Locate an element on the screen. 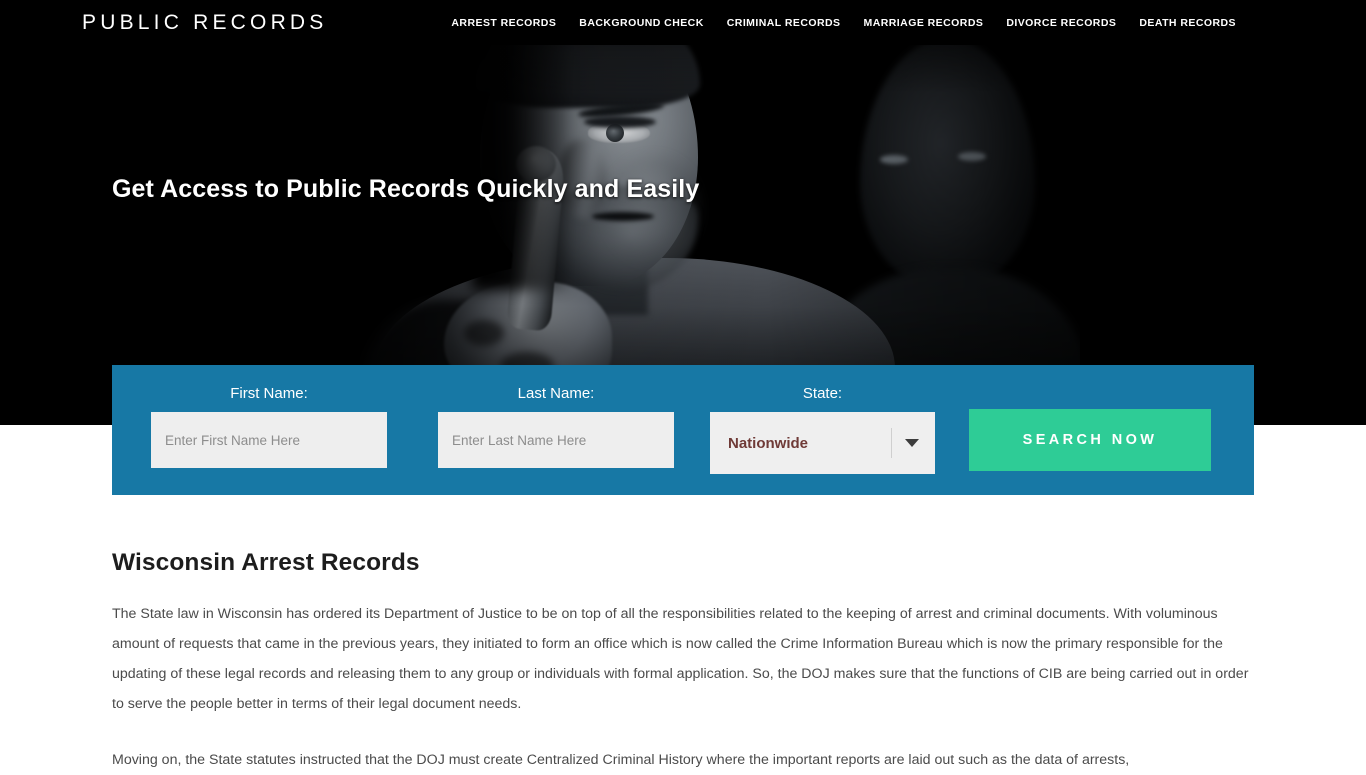  first-name-label: First Name: is located at coordinates (269, 393).